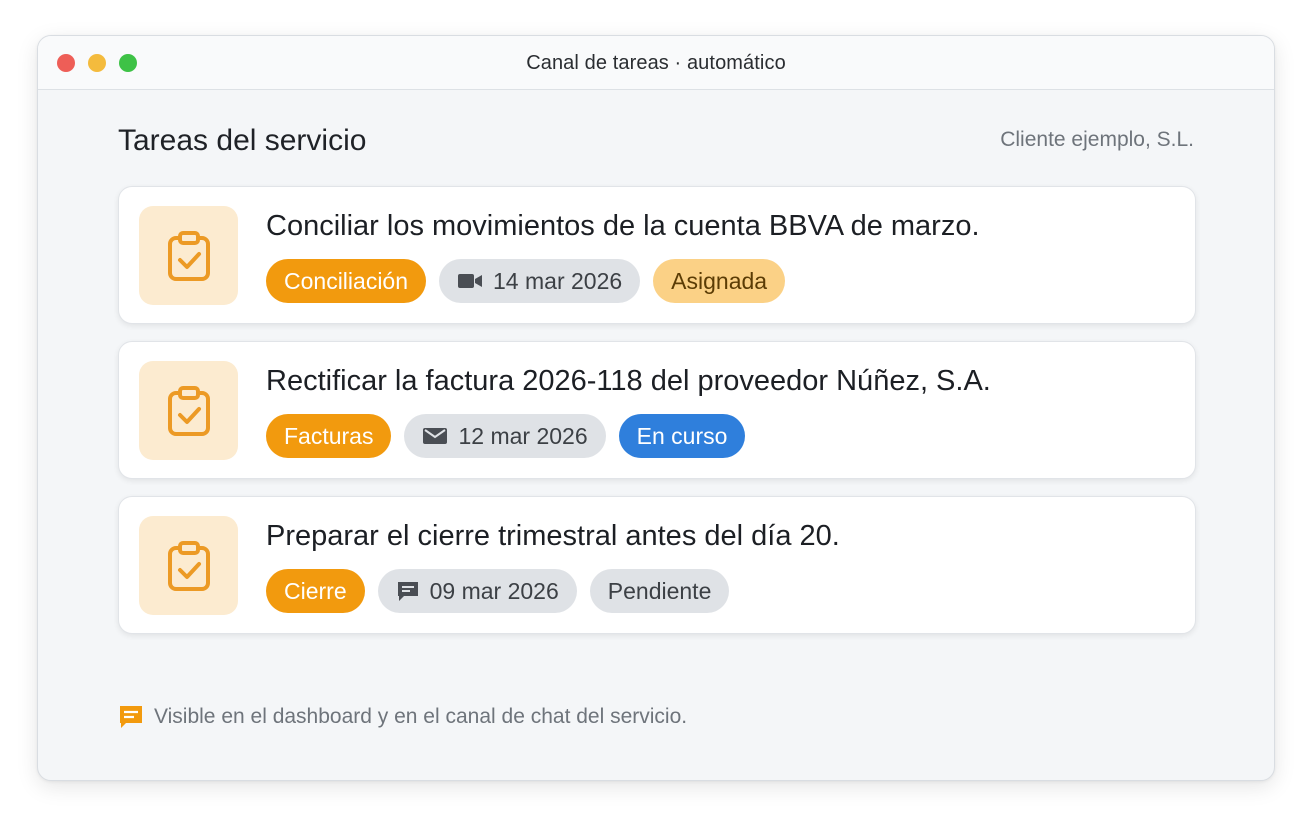 This screenshot has width=1312, height=816. What do you see at coordinates (407, 591) in the screenshot?
I see `chat-bubble-icon` at bounding box center [407, 591].